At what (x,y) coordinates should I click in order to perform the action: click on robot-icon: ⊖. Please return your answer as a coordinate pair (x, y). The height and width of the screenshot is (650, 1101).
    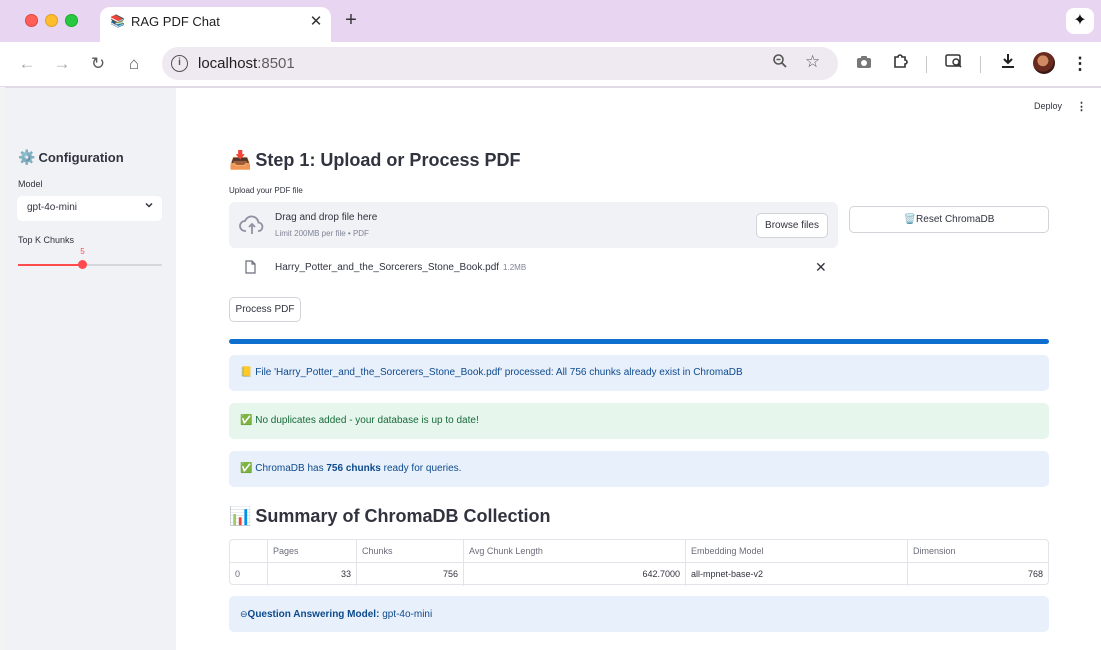
    Looking at the image, I should click on (244, 614).